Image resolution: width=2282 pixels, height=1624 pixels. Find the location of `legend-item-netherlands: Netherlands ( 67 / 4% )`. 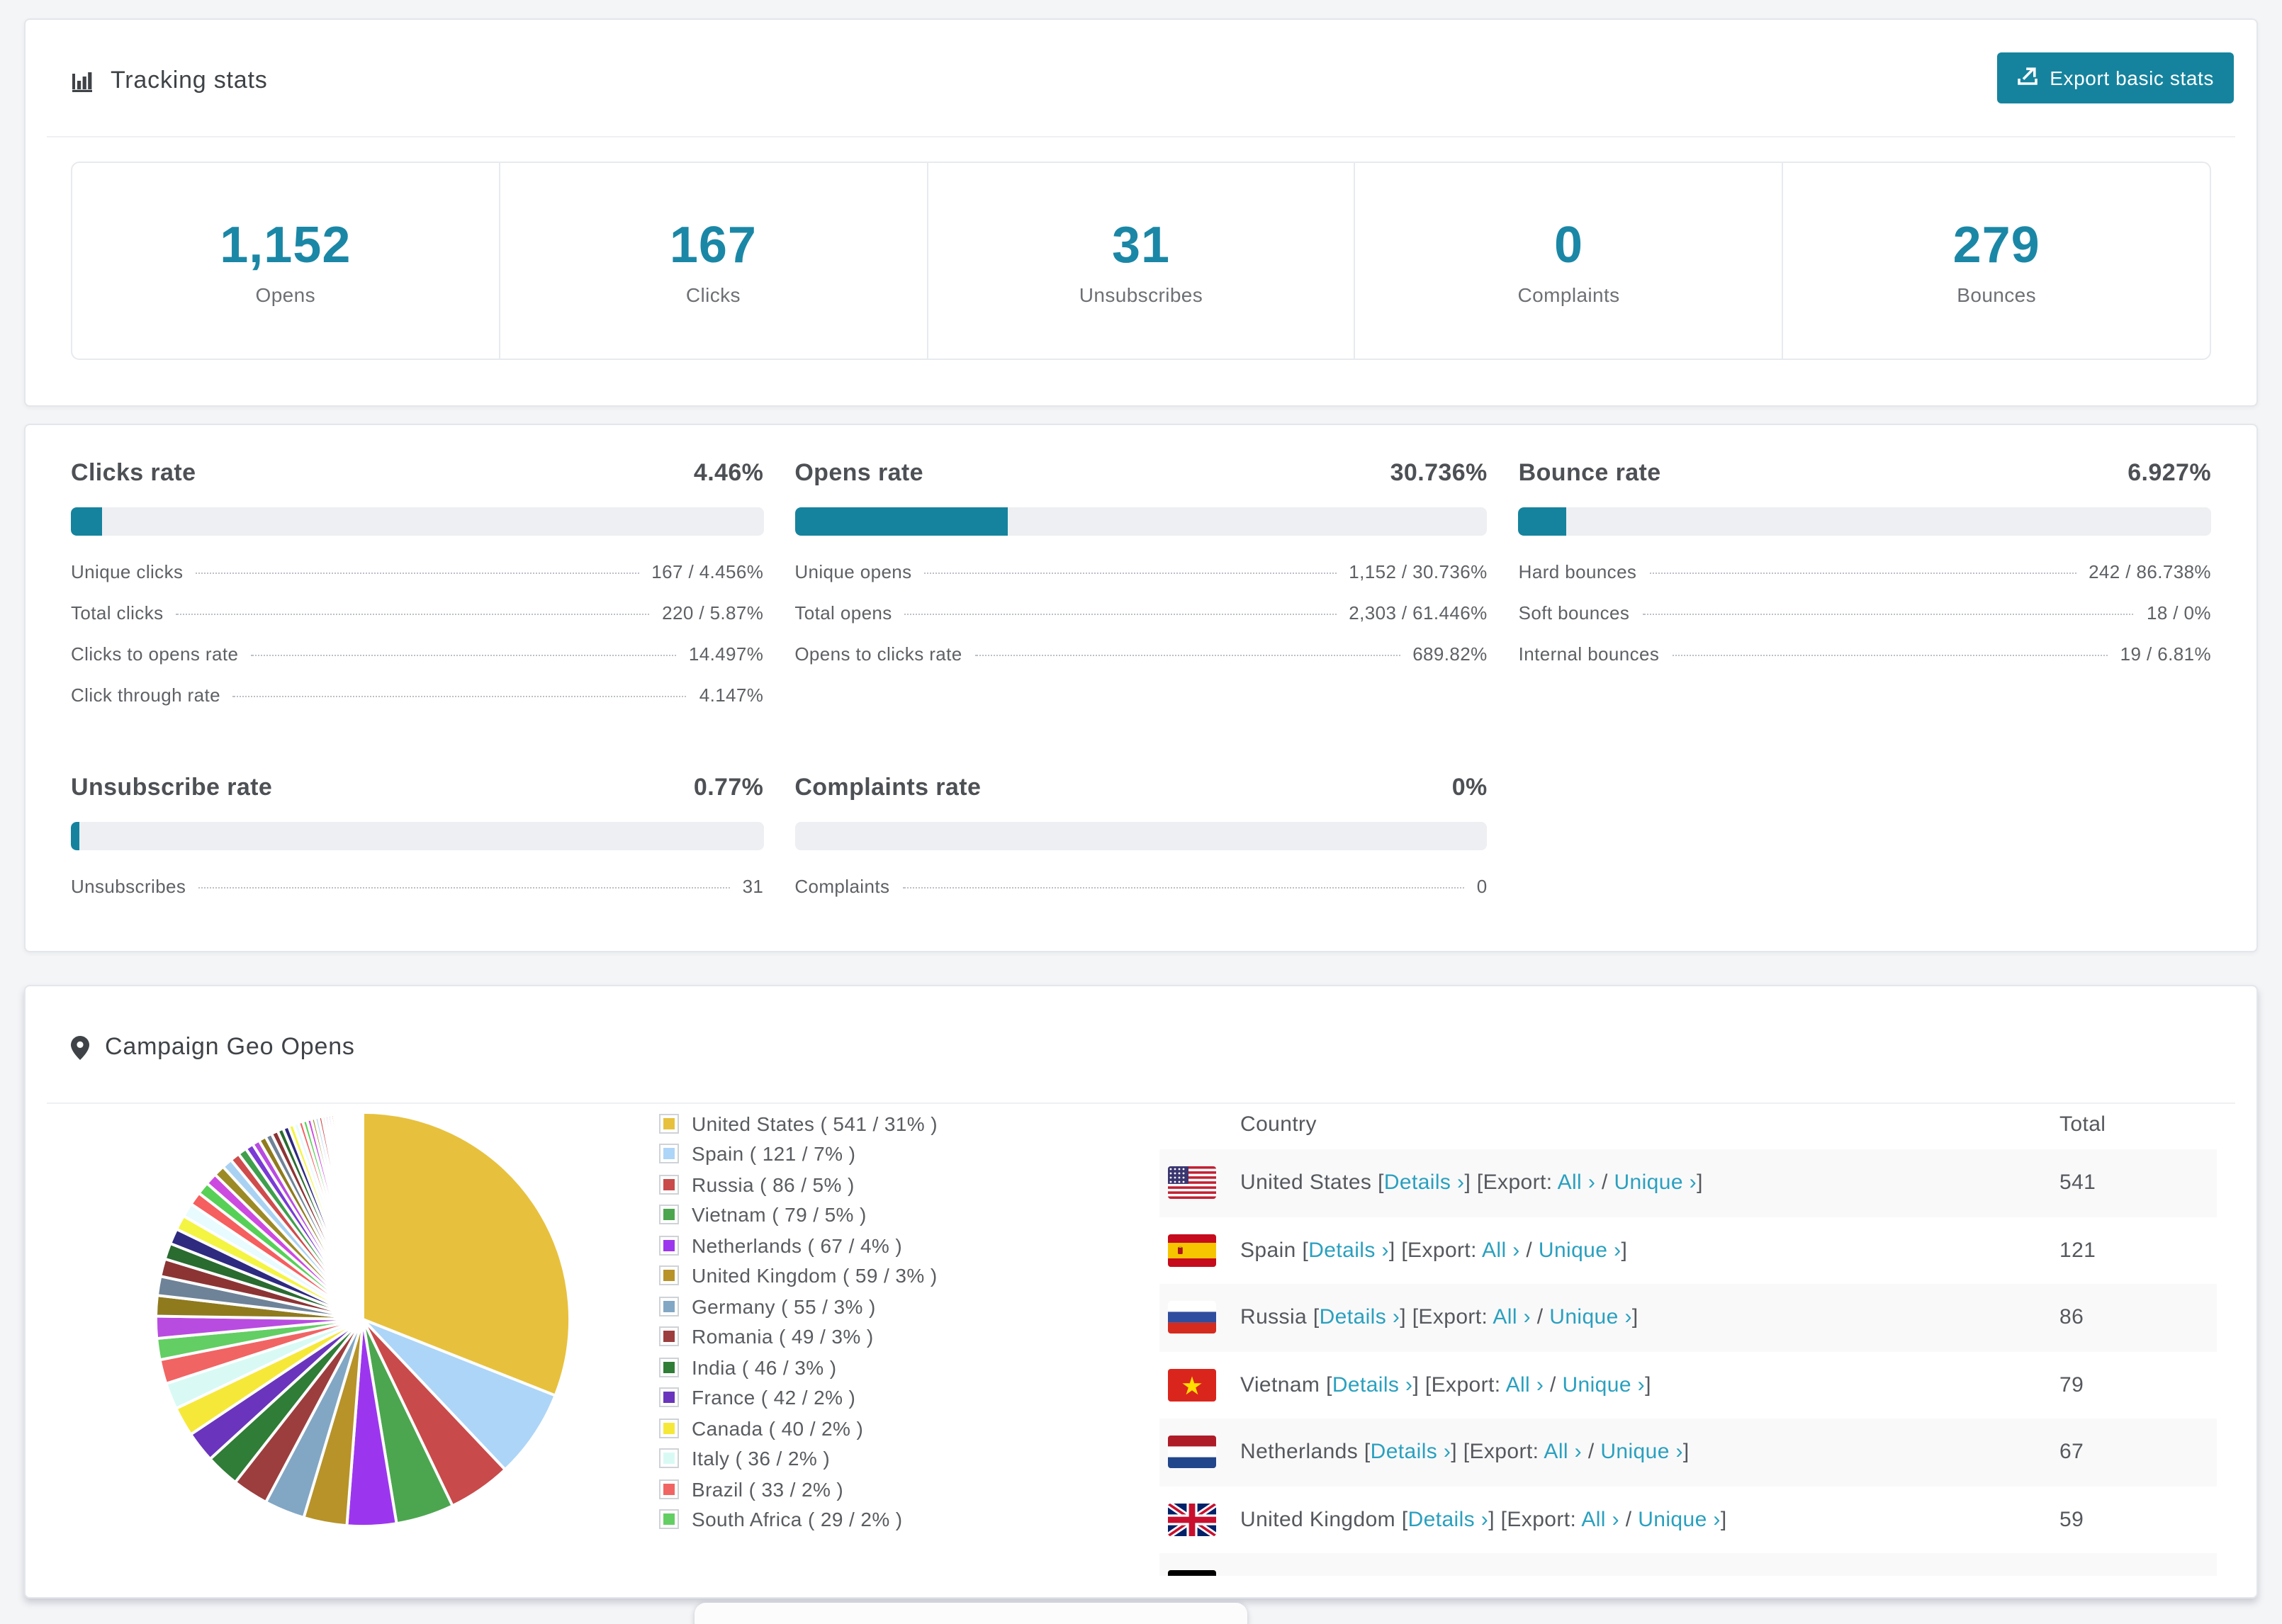

legend-item-netherlands: Netherlands ( 67 / 4% ) is located at coordinates (800, 1246).